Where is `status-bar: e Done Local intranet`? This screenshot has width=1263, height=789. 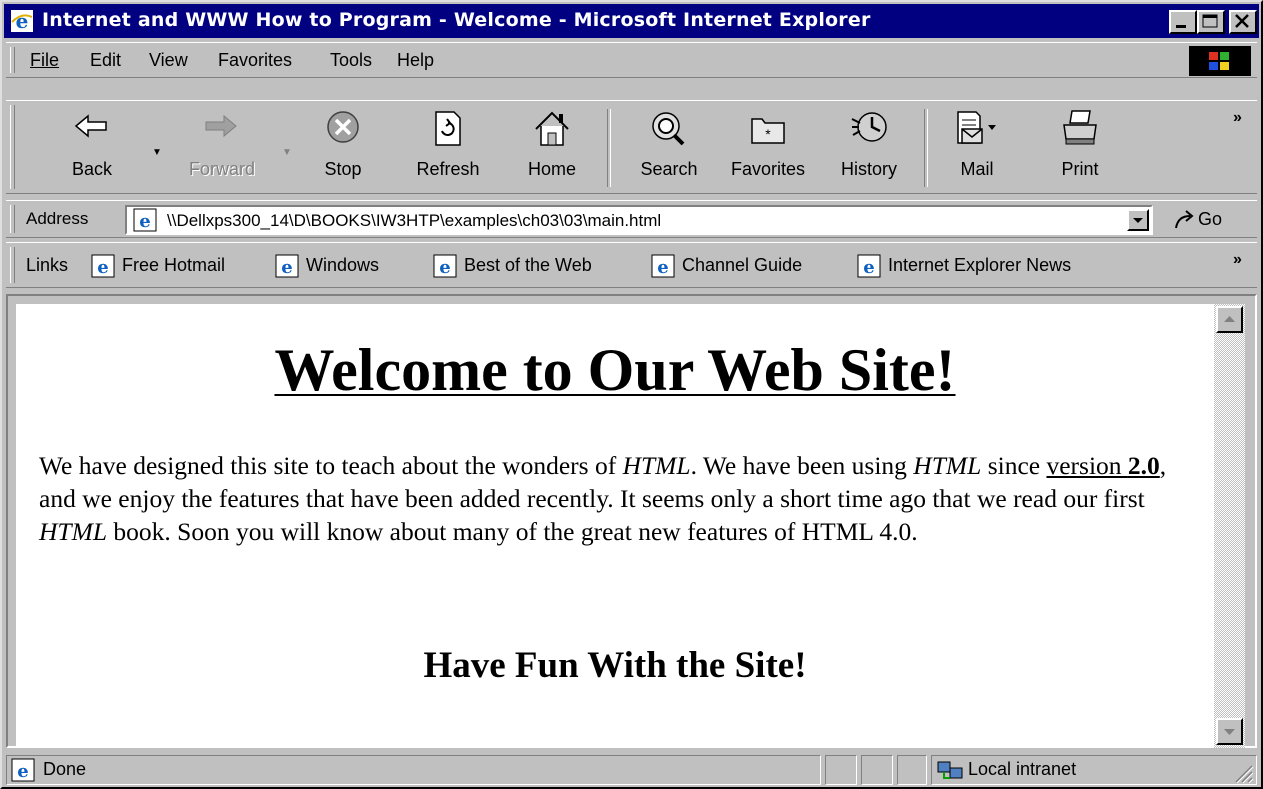
status-bar: e Done Local intranet is located at coordinates (631, 769).